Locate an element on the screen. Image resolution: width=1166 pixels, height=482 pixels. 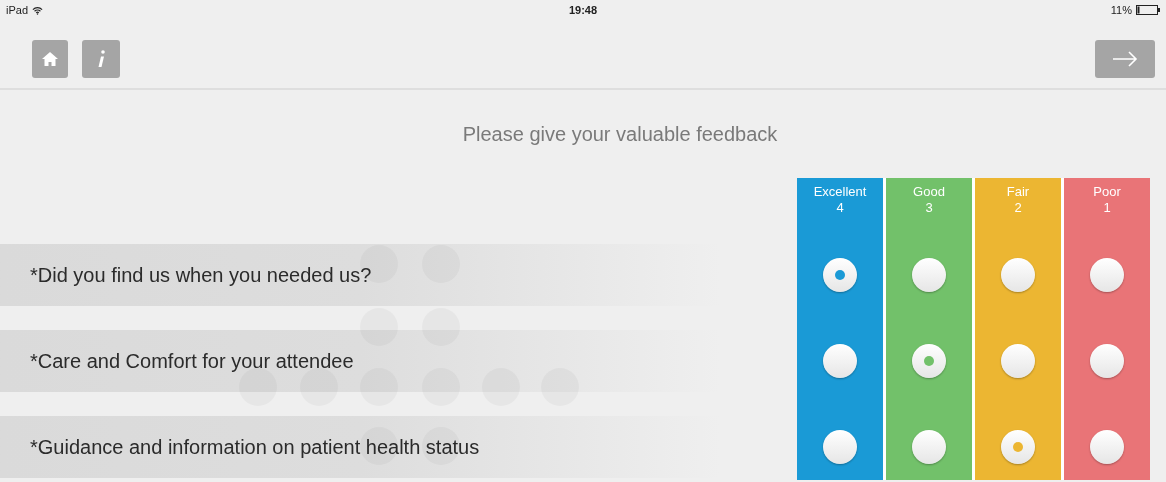
rating-label: Poor is located at coordinates (1107, 192).